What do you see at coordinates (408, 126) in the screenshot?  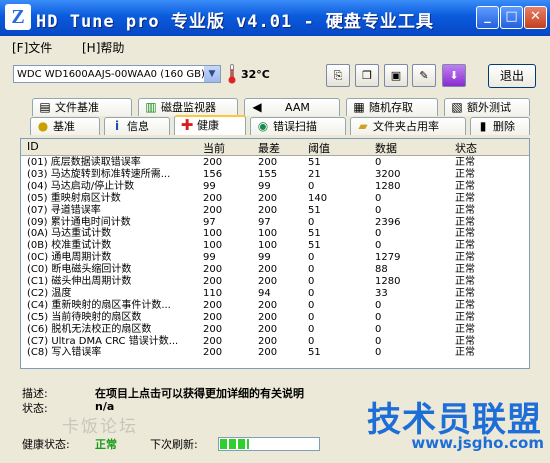 I see `tab-folder-usage: ▰ 文件夹占用率` at bounding box center [408, 126].